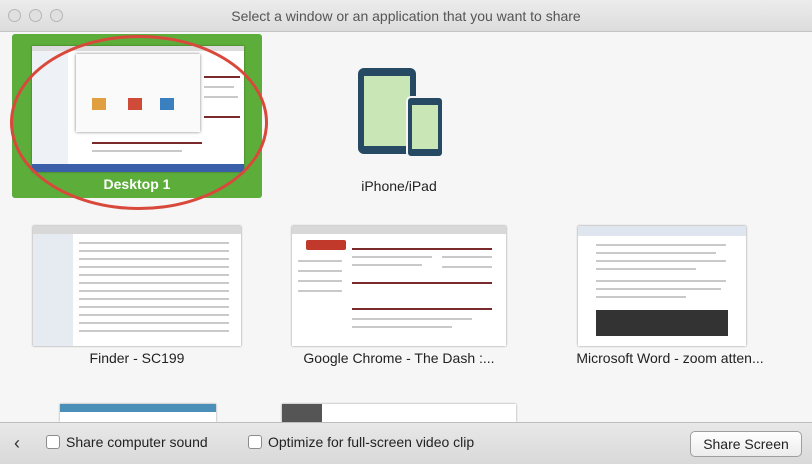 This screenshot has height=464, width=812. What do you see at coordinates (138, 109) in the screenshot?
I see `desktop-thumbnail` at bounding box center [138, 109].